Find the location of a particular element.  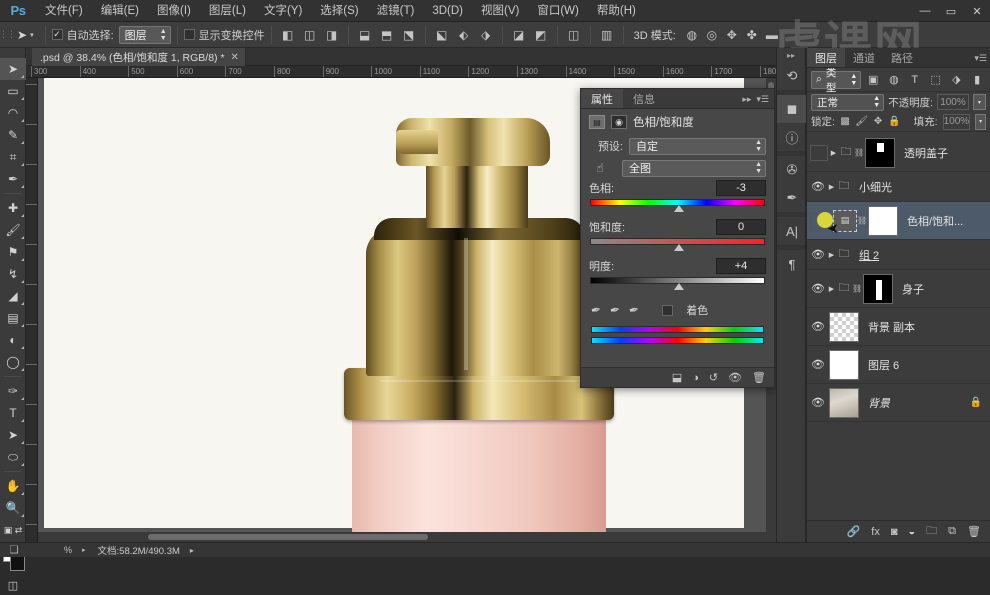

filter-kind-dropdown: ⌕ 类型 ▲ ▼ is located at coordinates (836, 80).